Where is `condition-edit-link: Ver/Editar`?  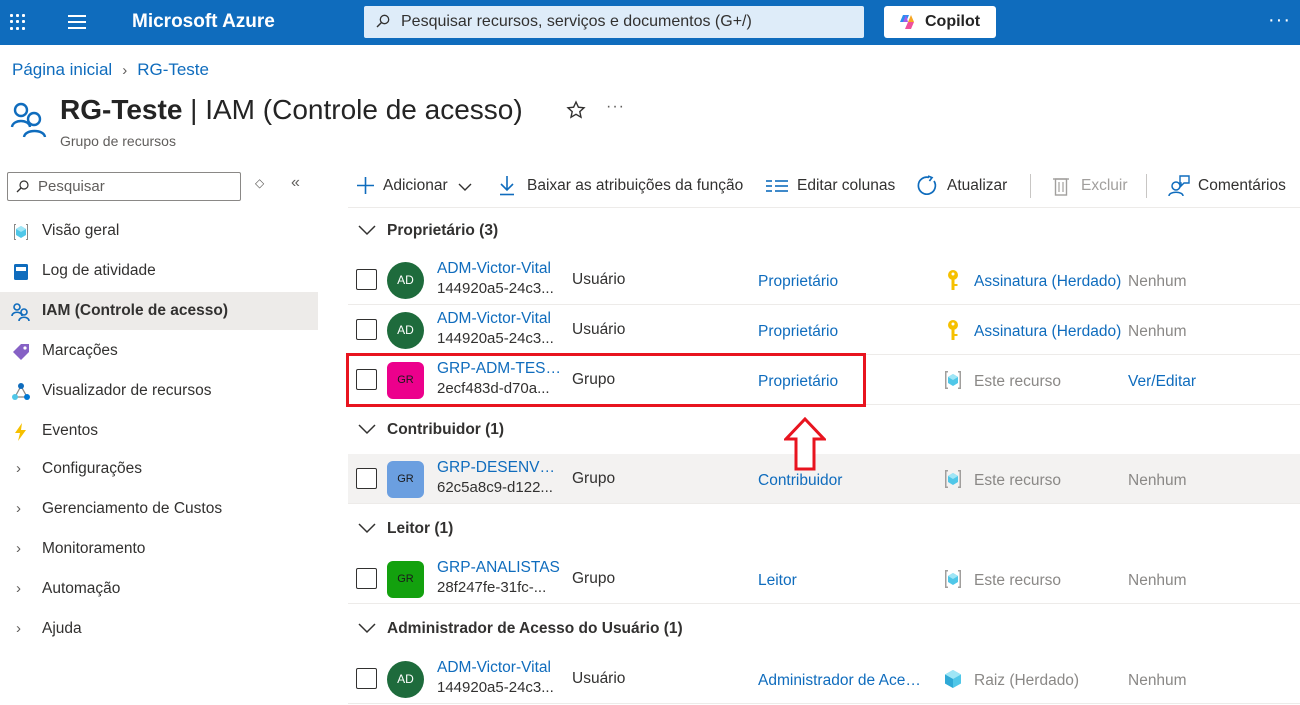 condition-edit-link: Ver/Editar is located at coordinates (1162, 382).